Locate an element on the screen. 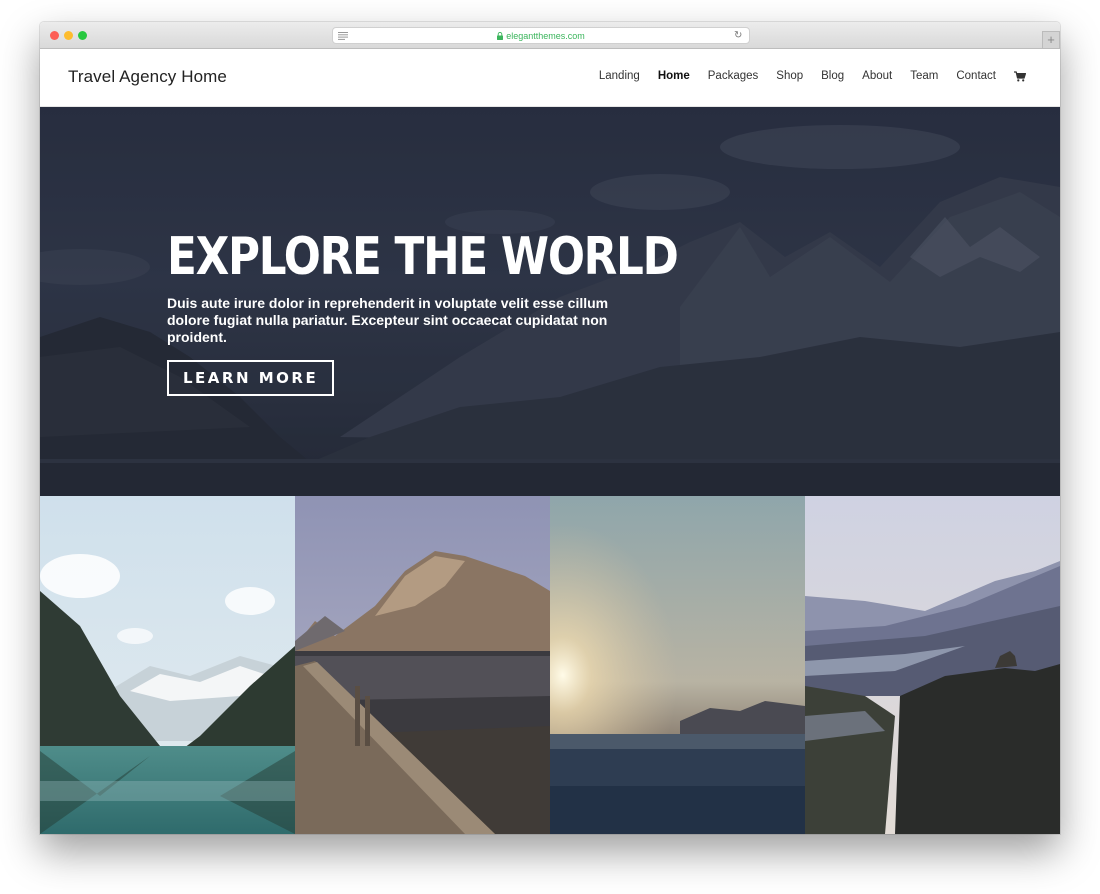 This screenshot has height=894, width=1100. reader-view-icon is located at coordinates (343, 36).